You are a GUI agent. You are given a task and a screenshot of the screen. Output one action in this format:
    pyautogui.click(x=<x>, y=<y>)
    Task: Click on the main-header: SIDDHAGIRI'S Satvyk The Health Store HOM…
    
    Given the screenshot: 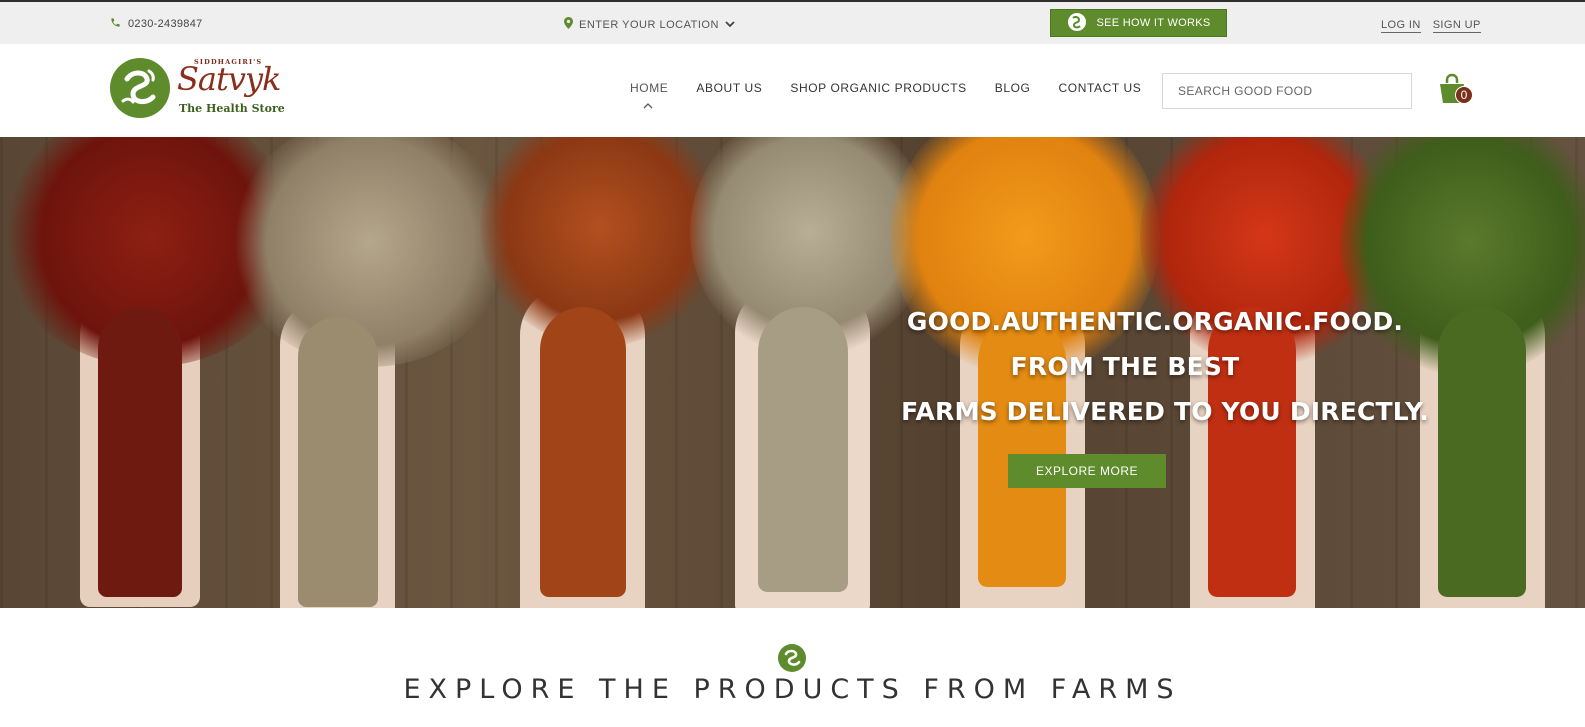 What is the action you would take?
    pyautogui.click(x=792, y=90)
    